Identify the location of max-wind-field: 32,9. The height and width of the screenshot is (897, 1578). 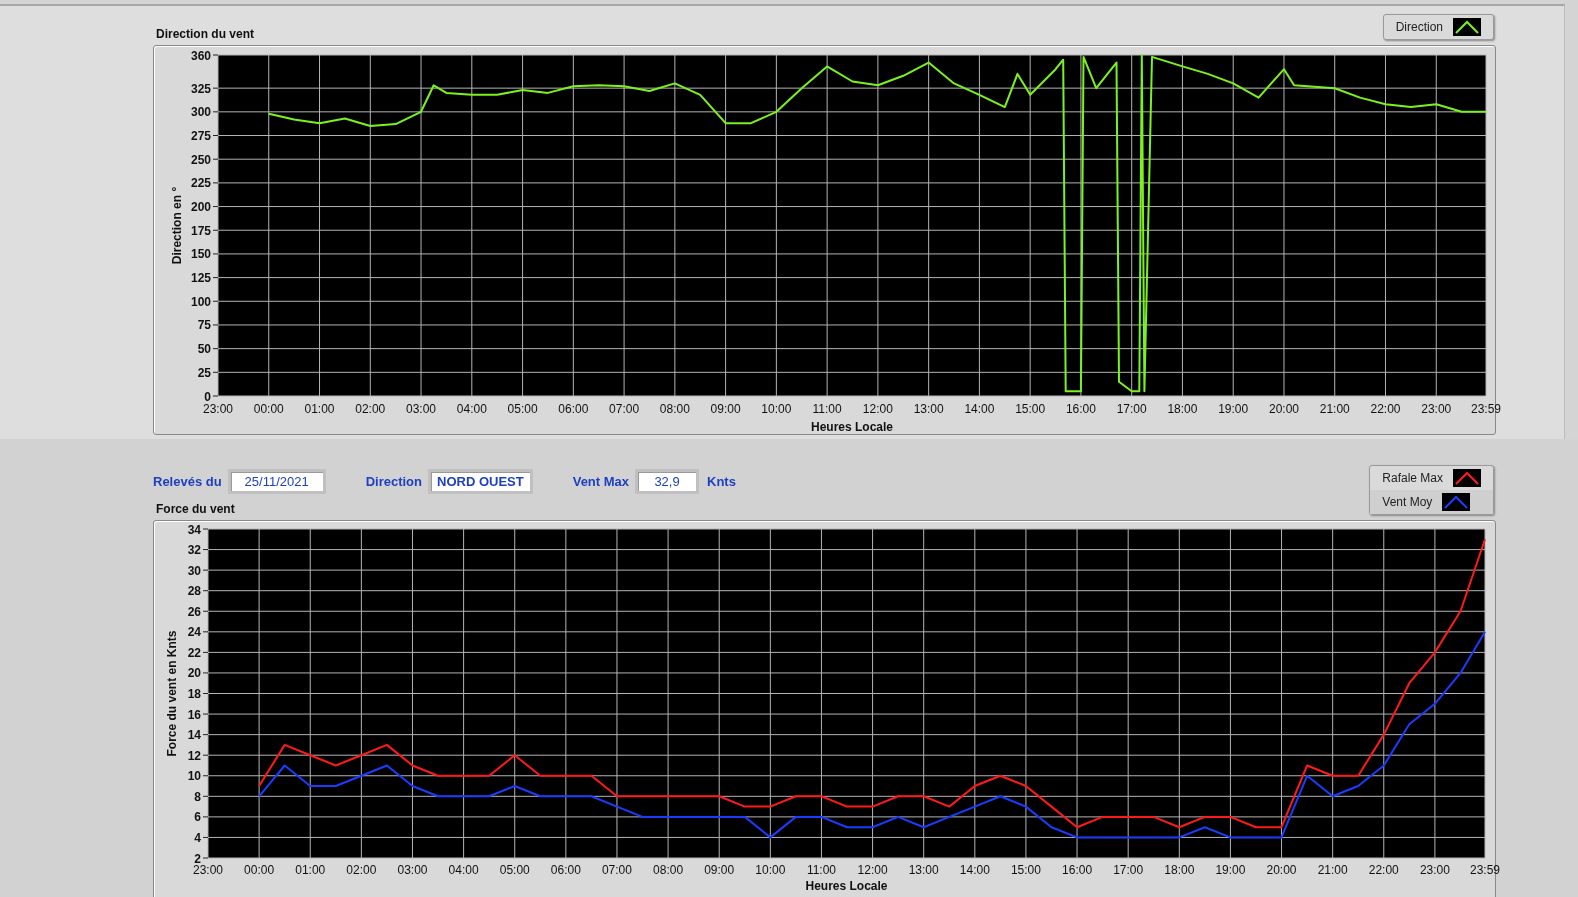
(667, 481).